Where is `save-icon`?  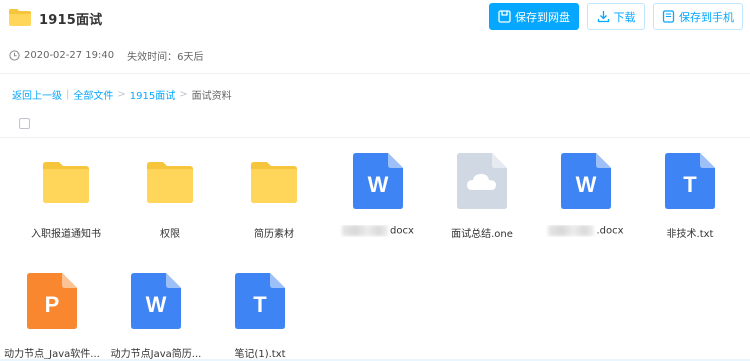
save-icon is located at coordinates (504, 16).